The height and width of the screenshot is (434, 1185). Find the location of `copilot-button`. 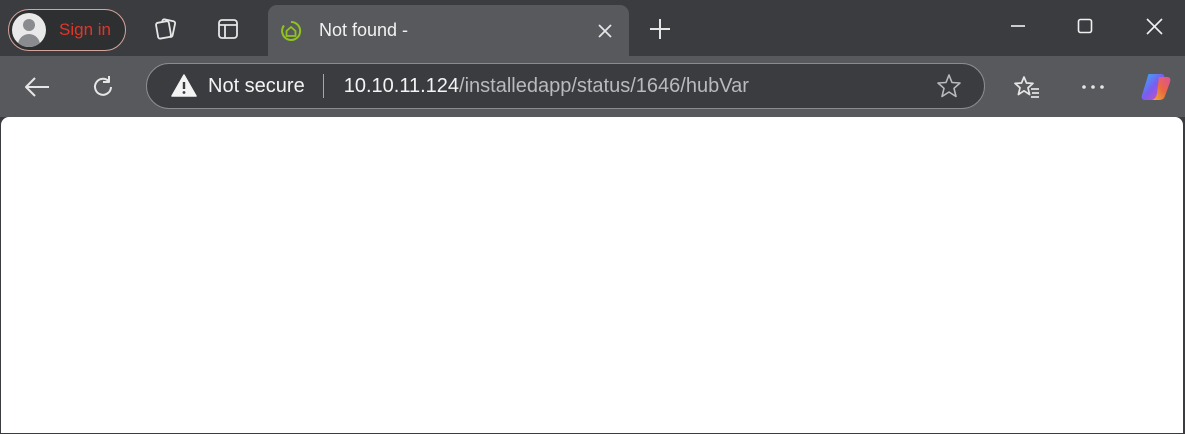

copilot-button is located at coordinates (1156, 87).